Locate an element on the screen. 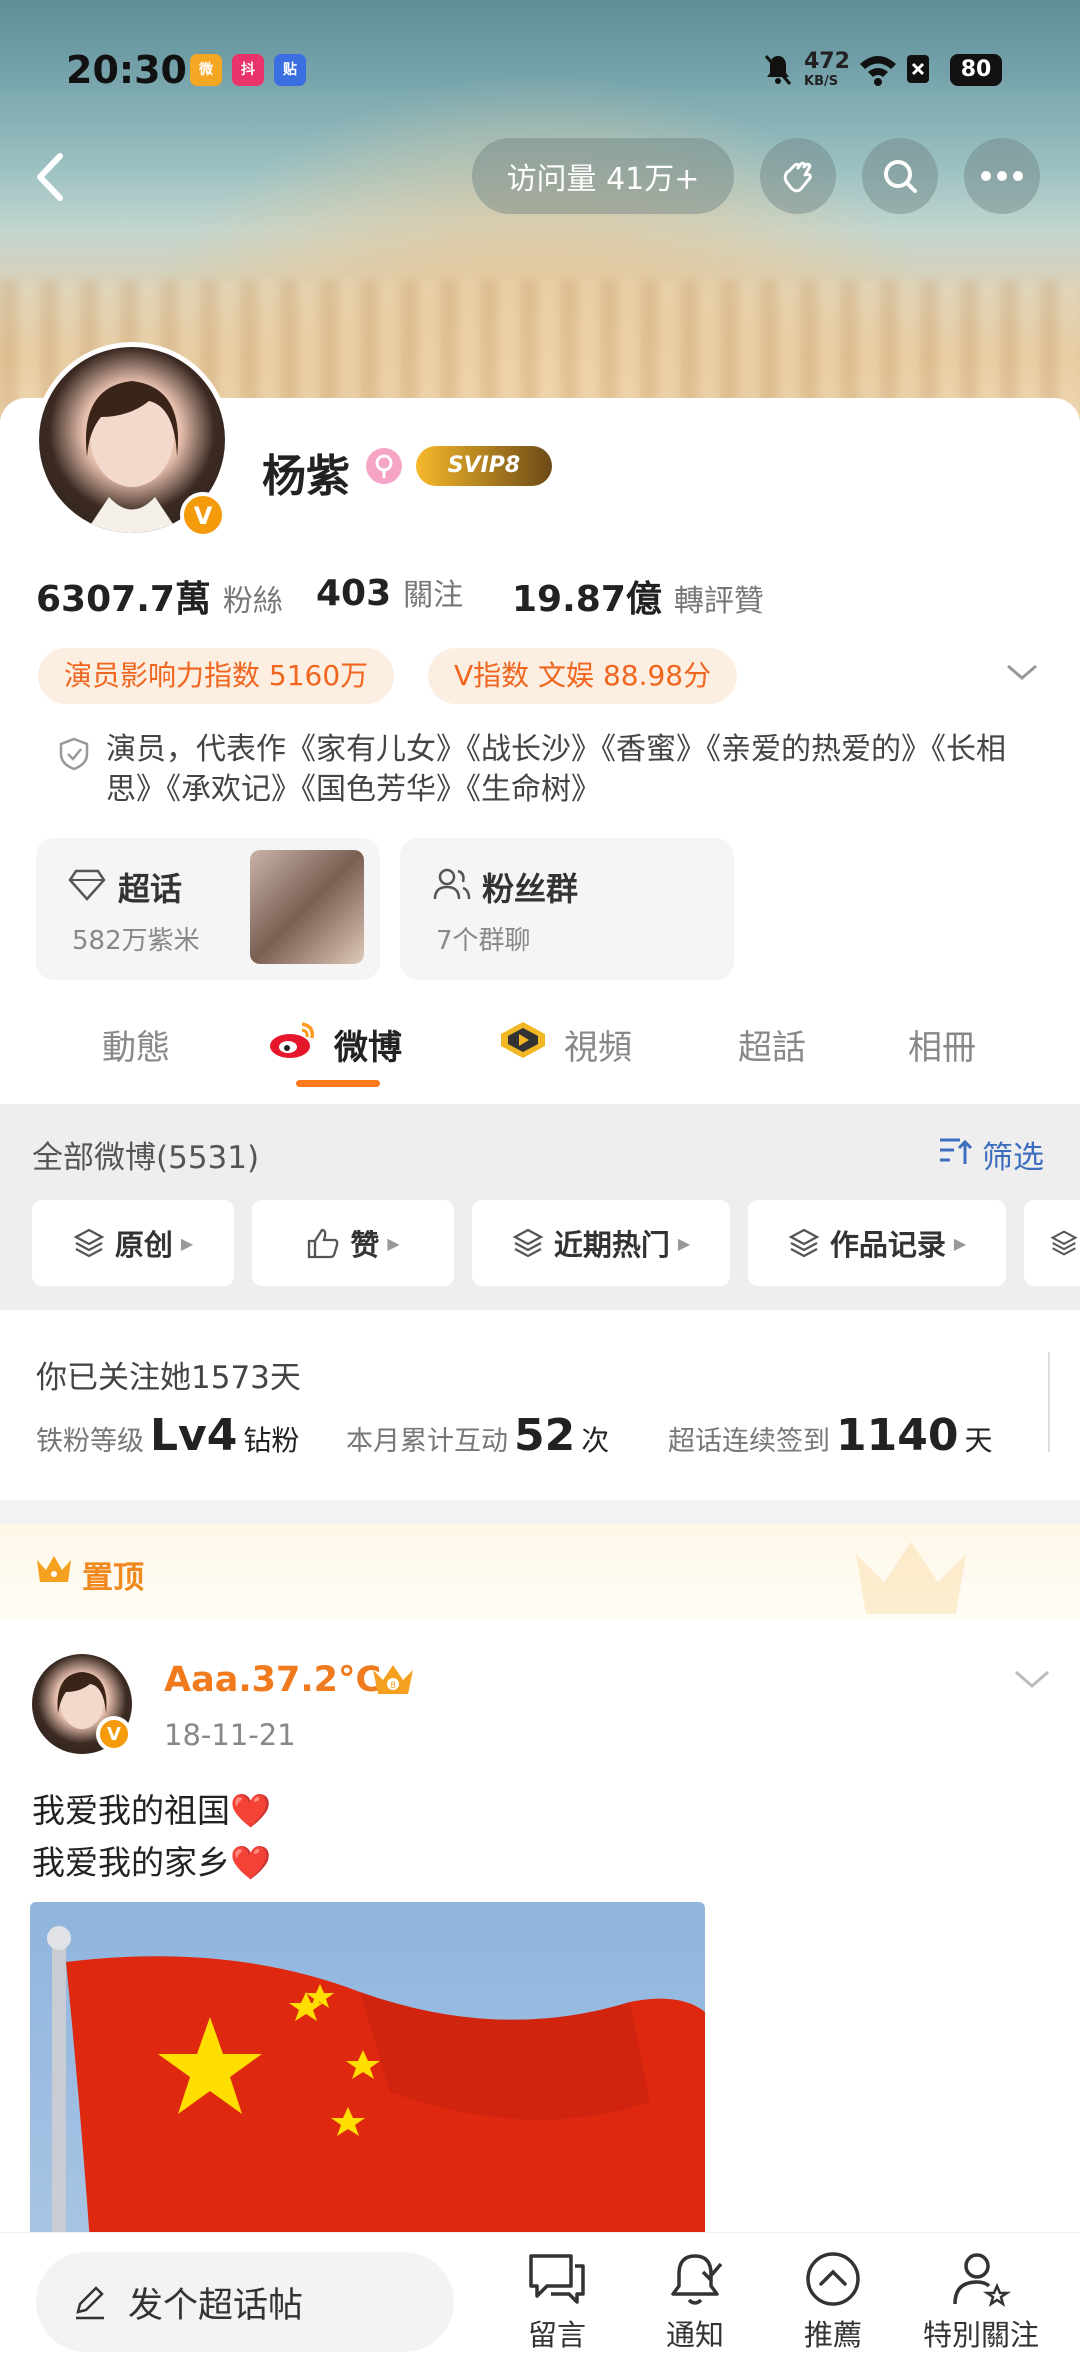 This screenshot has width=1080, height=2374. recommend-button: 推薦 is located at coordinates (833, 2302).